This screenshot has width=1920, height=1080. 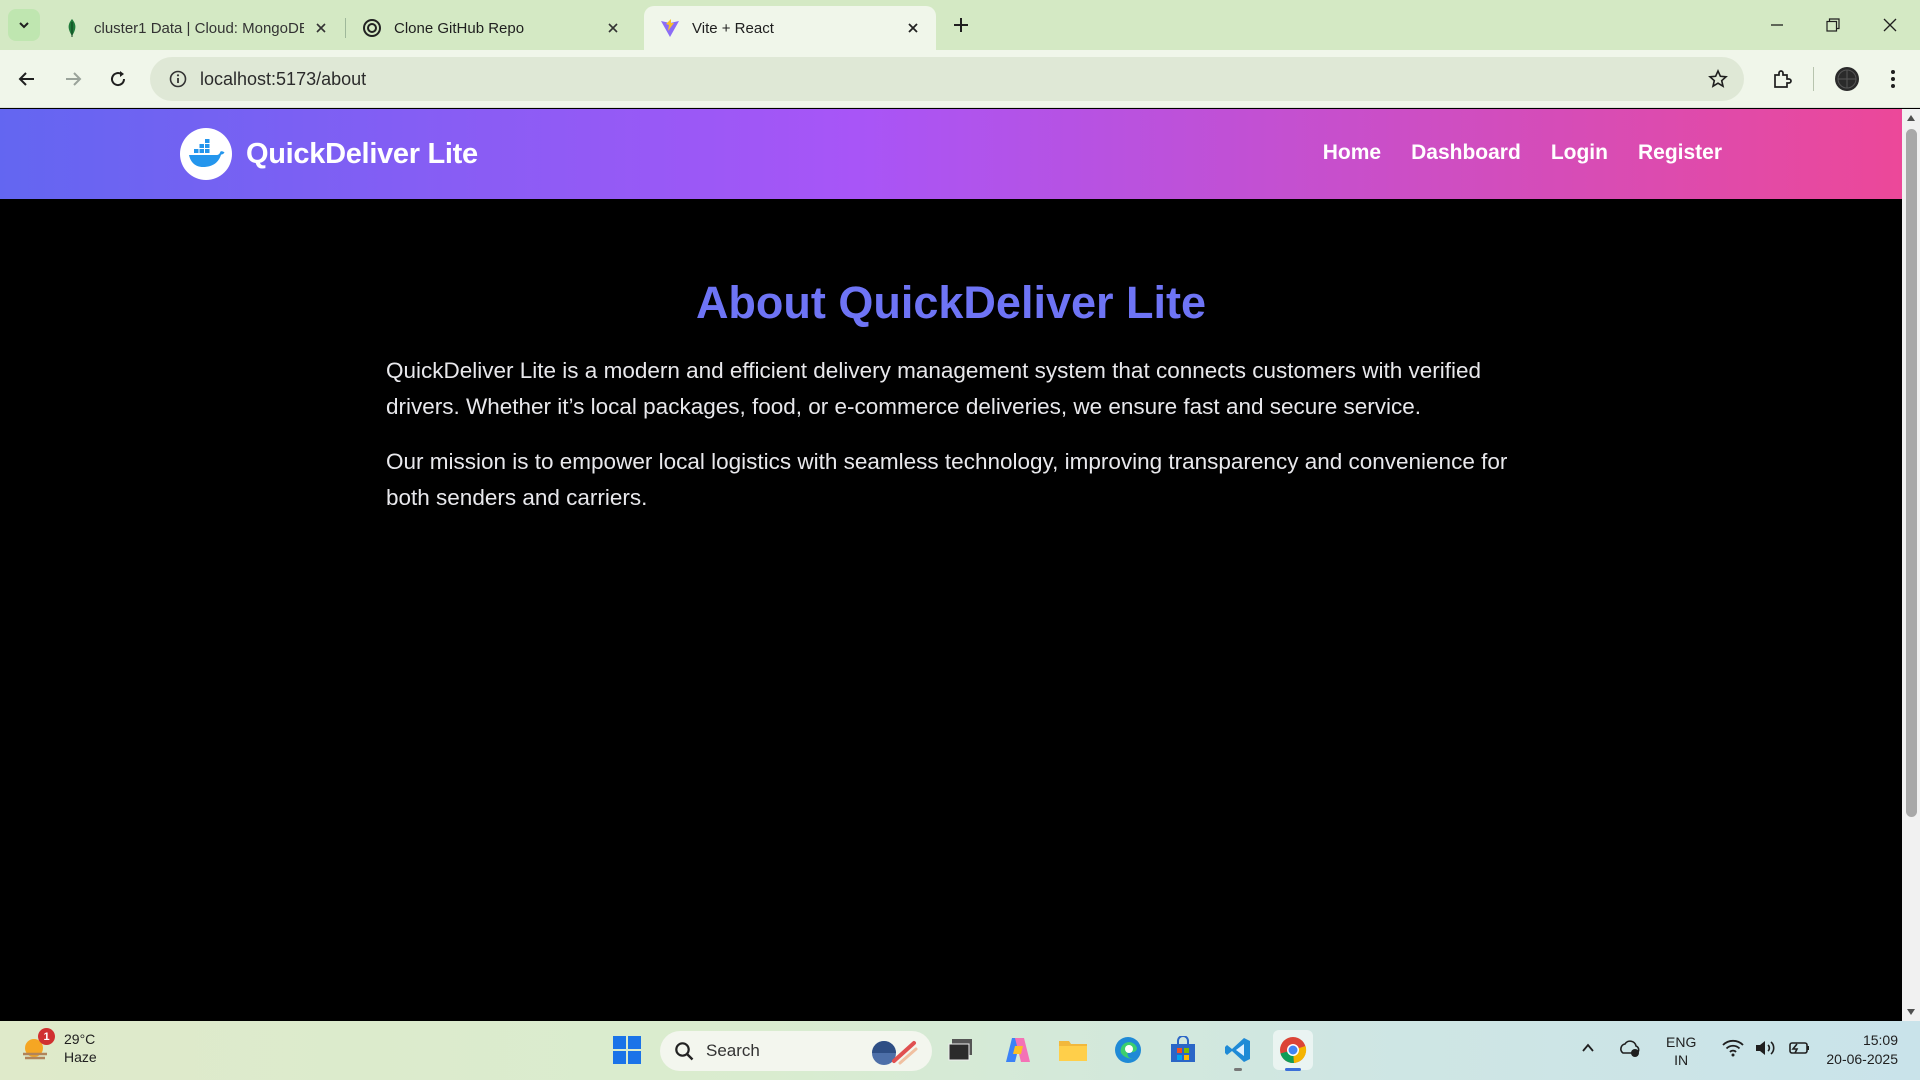 I want to click on chrome-button, so click(x=1293, y=1050).